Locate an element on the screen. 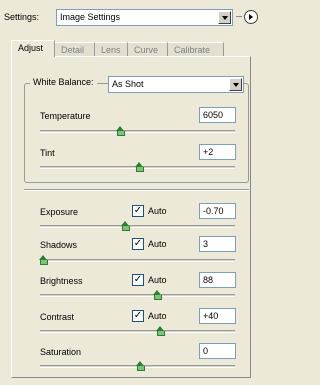 Image resolution: width=320 pixels, height=385 pixels. shadows-field: 3 is located at coordinates (217, 244).